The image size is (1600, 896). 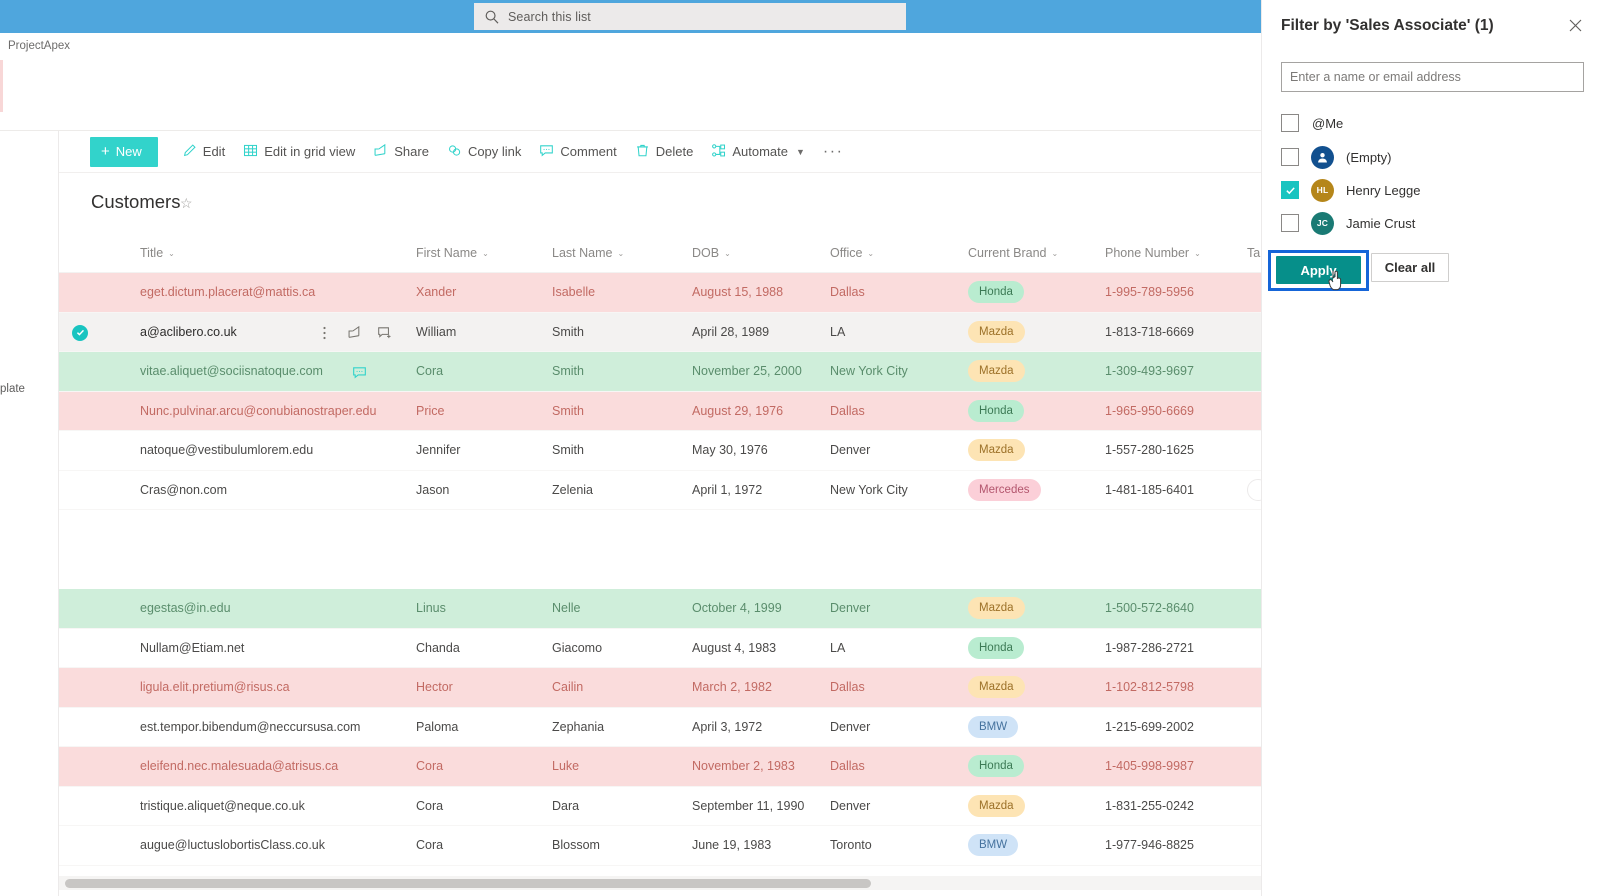 I want to click on column-header-dob: DOB ⌄, so click(x=711, y=253).